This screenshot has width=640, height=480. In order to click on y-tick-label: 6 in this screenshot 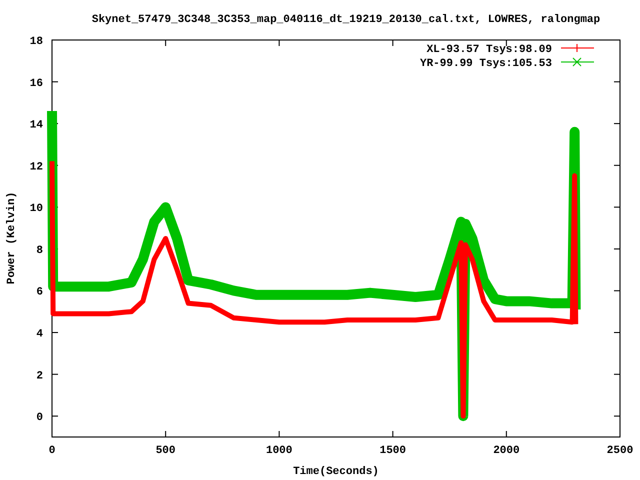, I will do `click(39, 292)`.